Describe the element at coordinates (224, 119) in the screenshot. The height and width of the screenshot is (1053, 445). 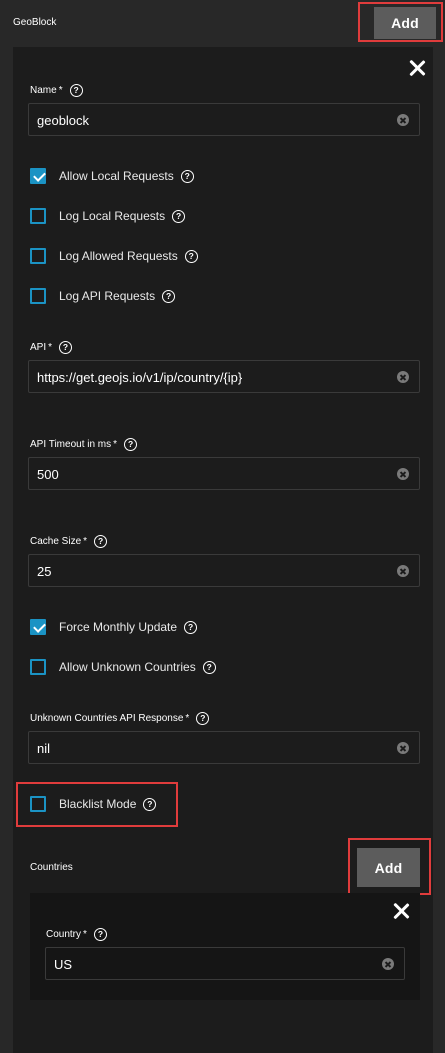
I see `name-field: geoblock` at that location.